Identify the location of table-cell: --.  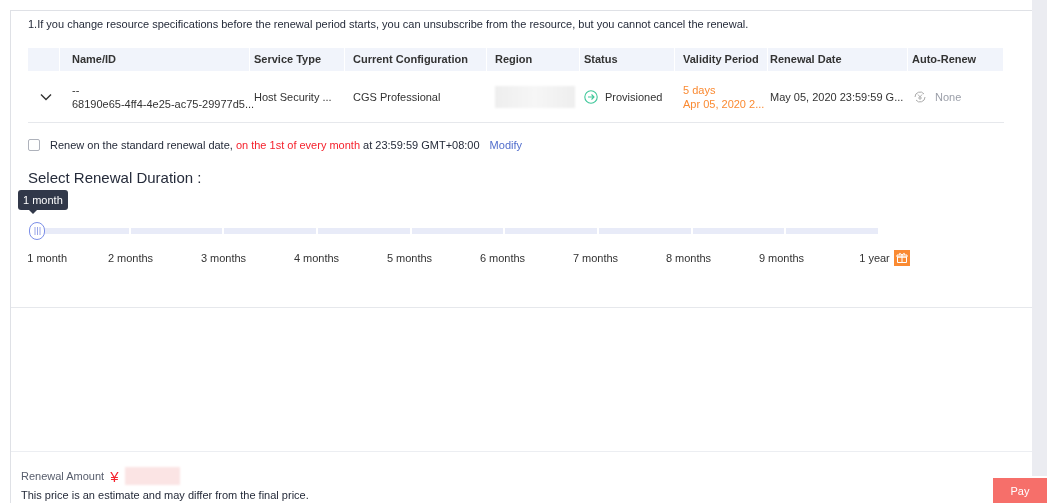
(76, 89).